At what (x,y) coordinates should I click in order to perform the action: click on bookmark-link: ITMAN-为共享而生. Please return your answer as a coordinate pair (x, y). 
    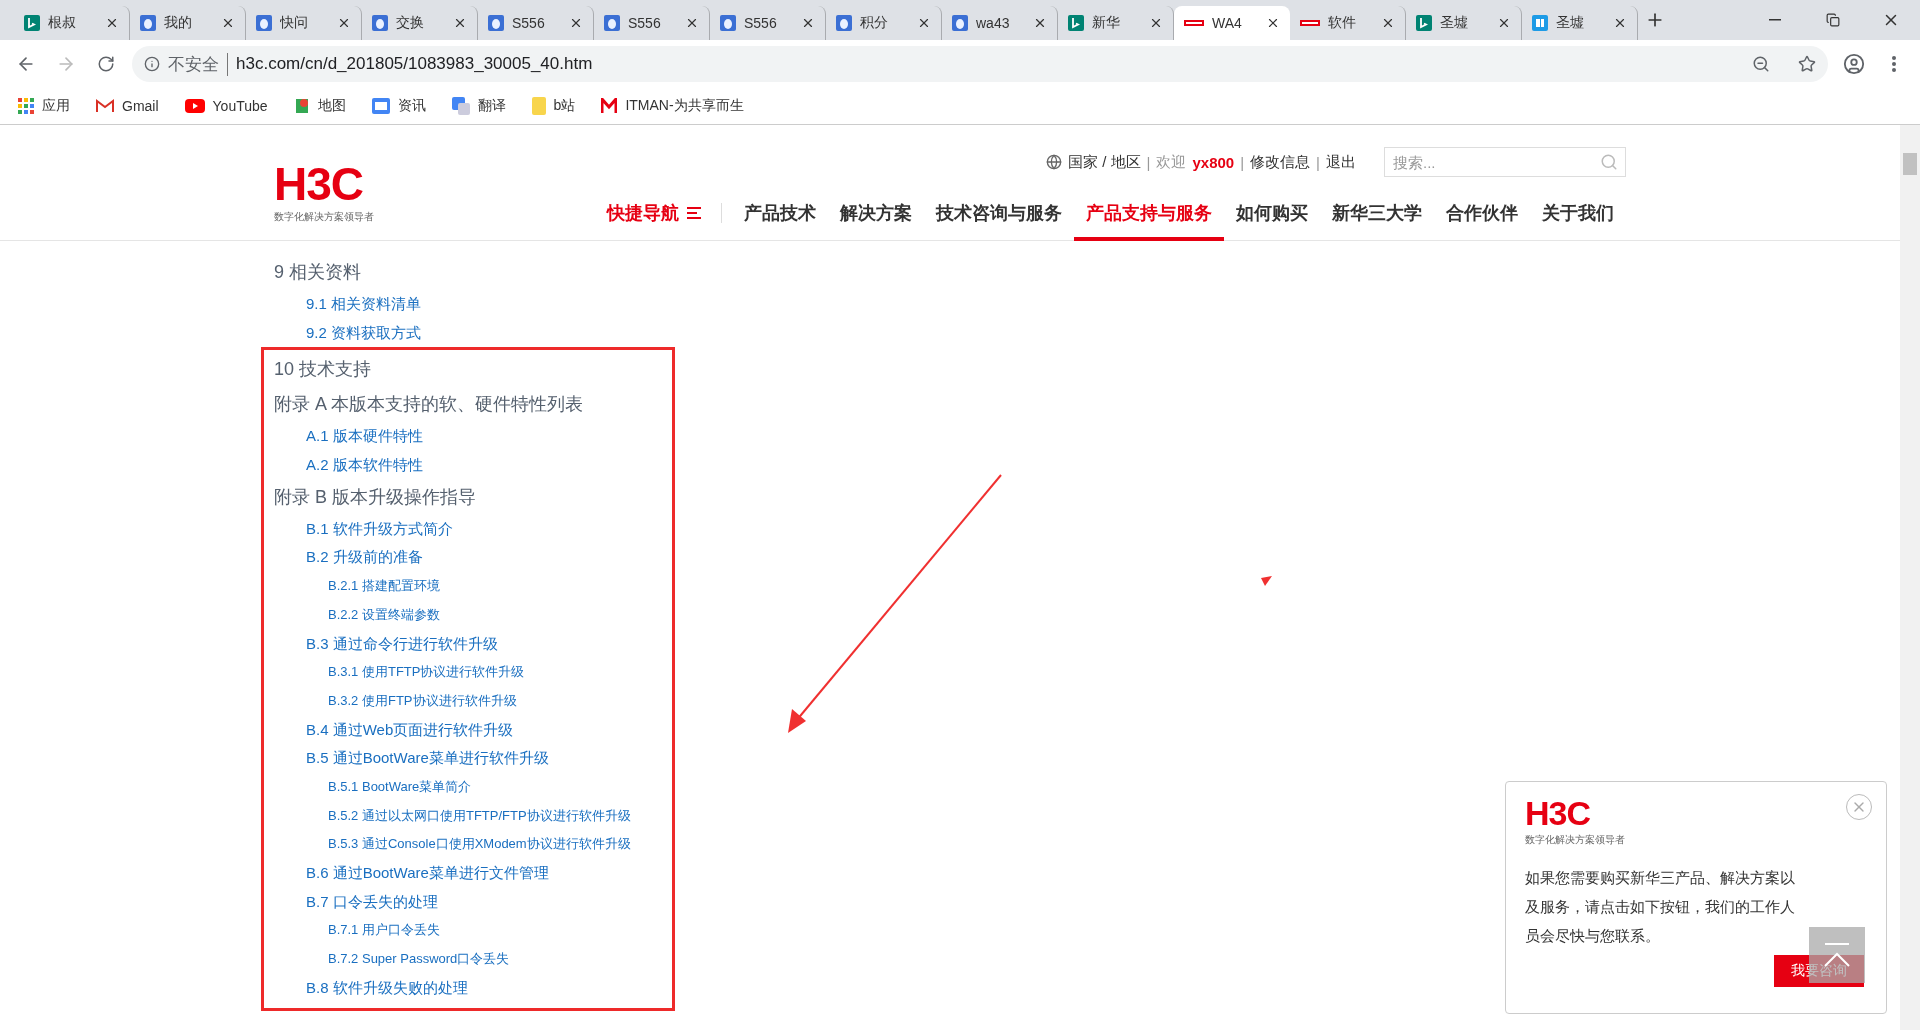
    Looking at the image, I should click on (672, 106).